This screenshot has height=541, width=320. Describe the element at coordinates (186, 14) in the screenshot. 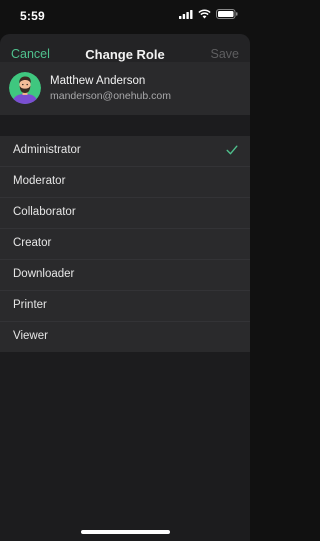

I see `cellular-signal-icon` at that location.